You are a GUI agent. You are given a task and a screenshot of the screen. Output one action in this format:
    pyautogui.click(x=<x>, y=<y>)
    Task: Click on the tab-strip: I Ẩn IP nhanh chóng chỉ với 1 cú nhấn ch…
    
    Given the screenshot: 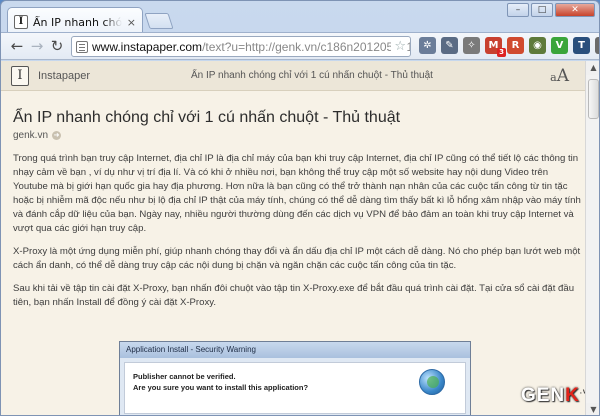 What is the action you would take?
    pyautogui.click(x=300, y=16)
    